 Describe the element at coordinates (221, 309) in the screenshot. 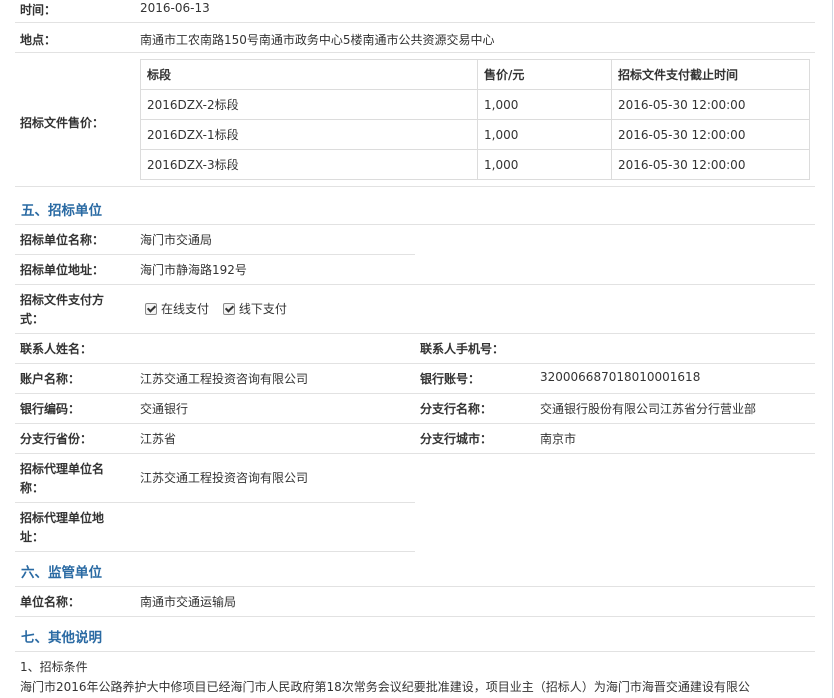

I see `payment-options: 在线支付 线下支付` at that location.